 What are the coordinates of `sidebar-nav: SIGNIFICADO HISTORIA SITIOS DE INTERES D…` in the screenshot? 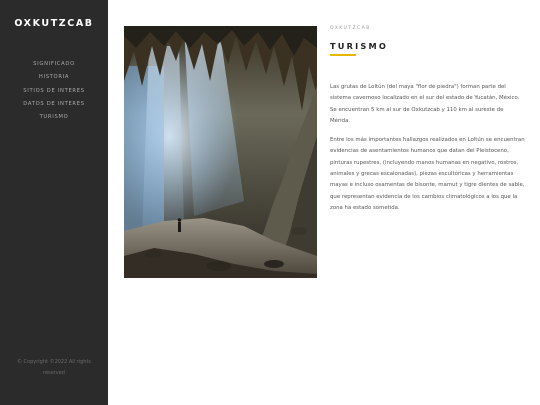 It's located at (54, 91).